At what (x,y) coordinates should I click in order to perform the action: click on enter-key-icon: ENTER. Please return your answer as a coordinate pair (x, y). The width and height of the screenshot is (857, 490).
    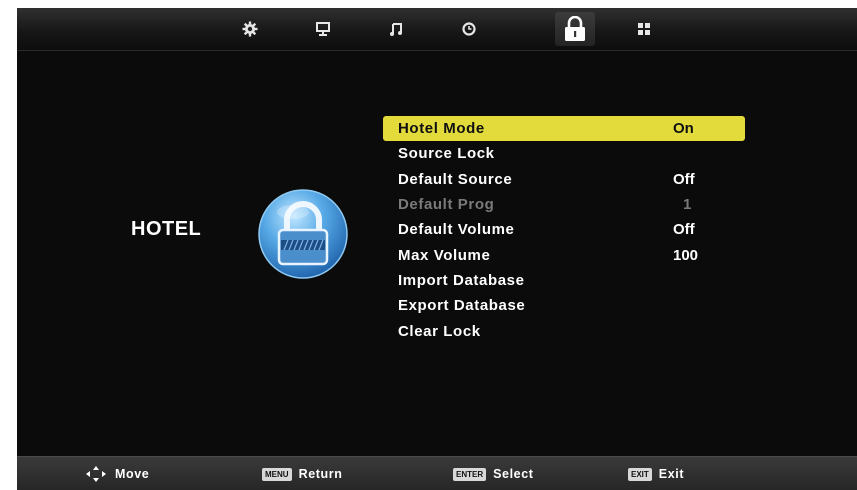
    Looking at the image, I should click on (470, 474).